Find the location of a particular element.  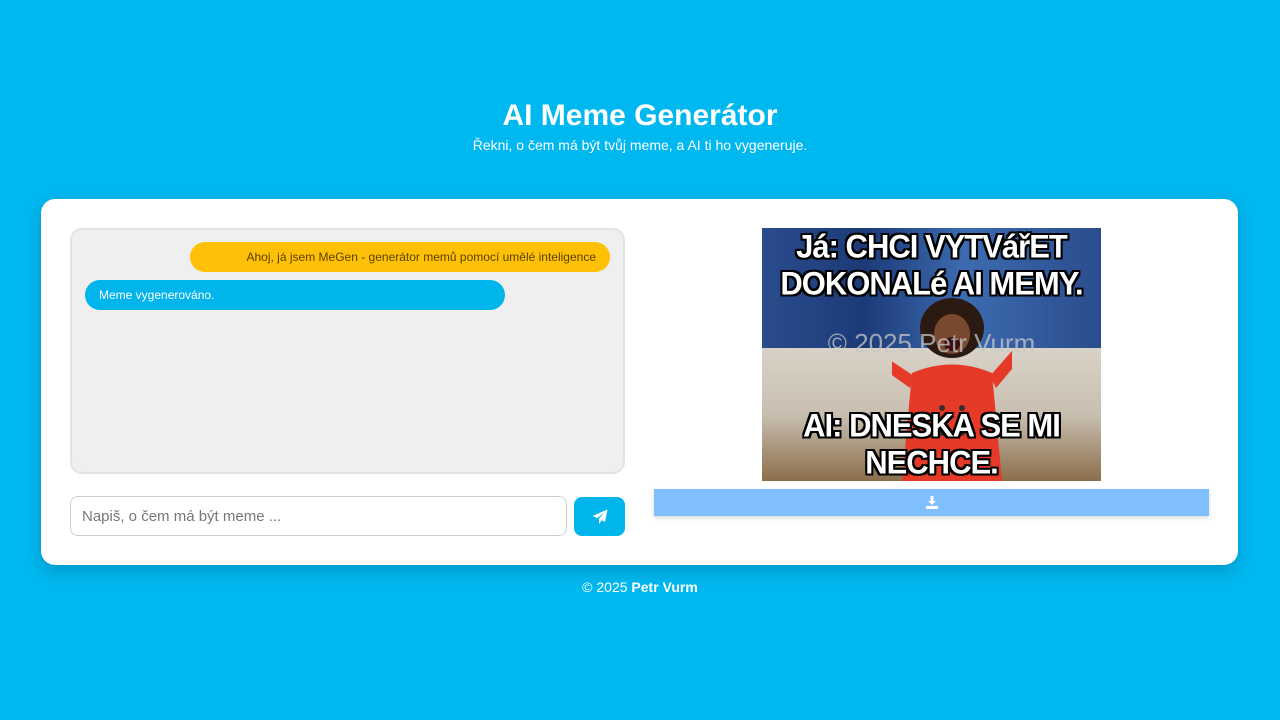

footer-author: Petr Vurm is located at coordinates (664, 587).